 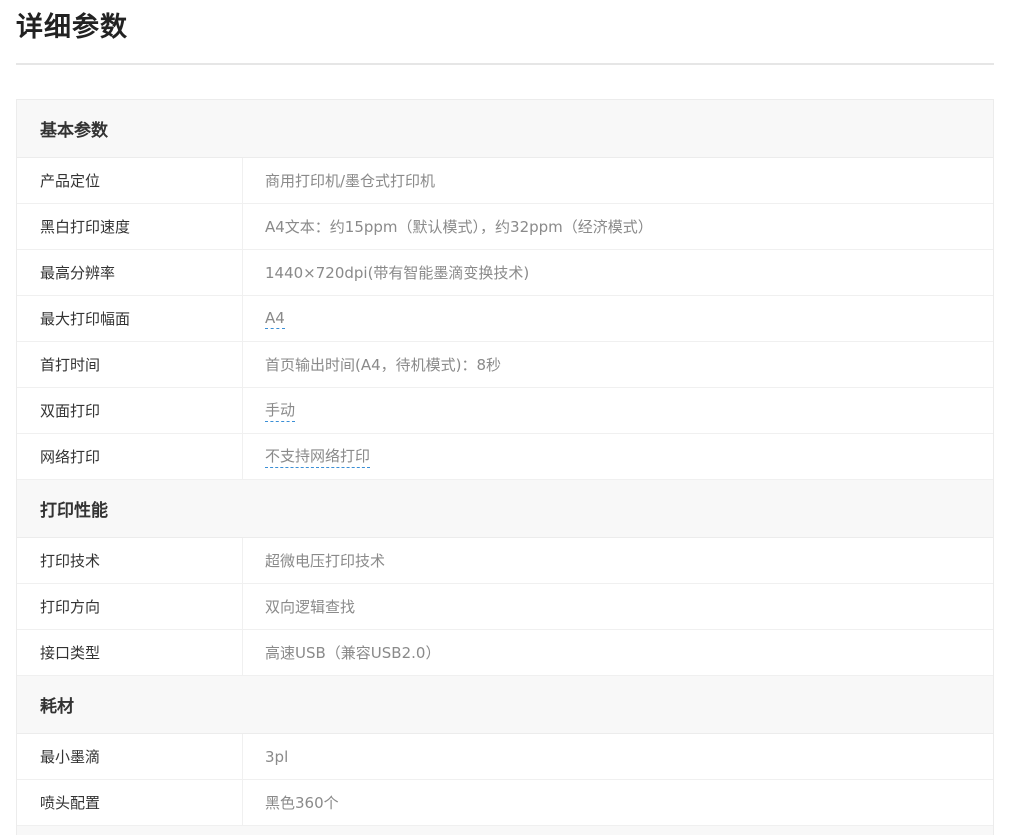 What do you see at coordinates (383, 365) in the screenshot?
I see `spec-value: 首页输出时间(A4，待机模式)：8秒` at bounding box center [383, 365].